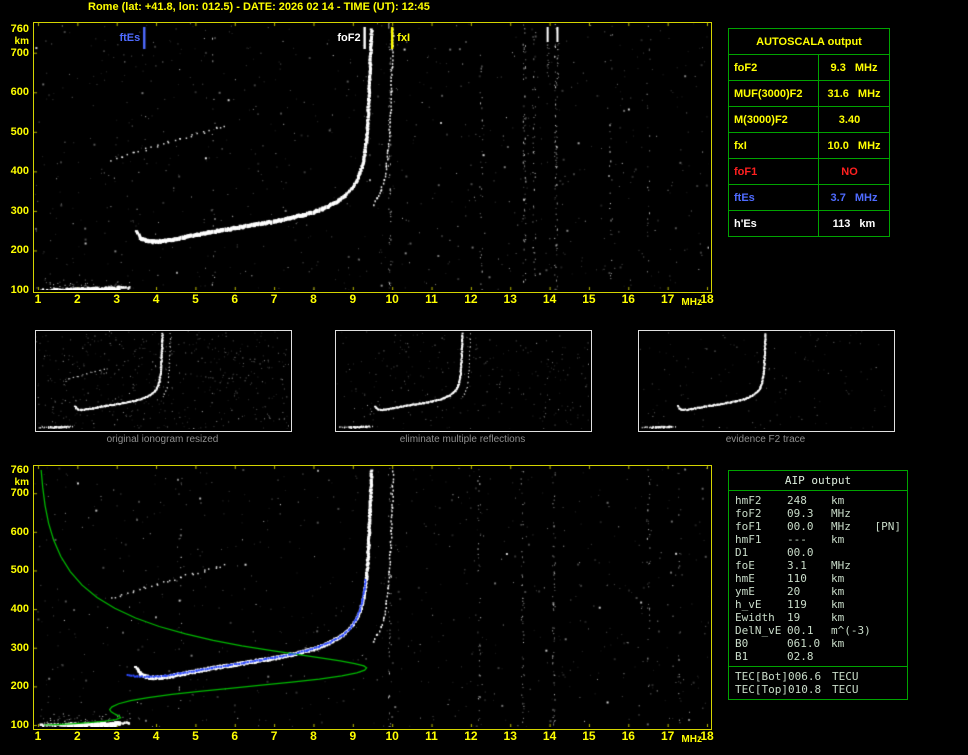  What do you see at coordinates (349, 38) in the screenshot?
I see `marker-label-foF2: foF2` at bounding box center [349, 38].